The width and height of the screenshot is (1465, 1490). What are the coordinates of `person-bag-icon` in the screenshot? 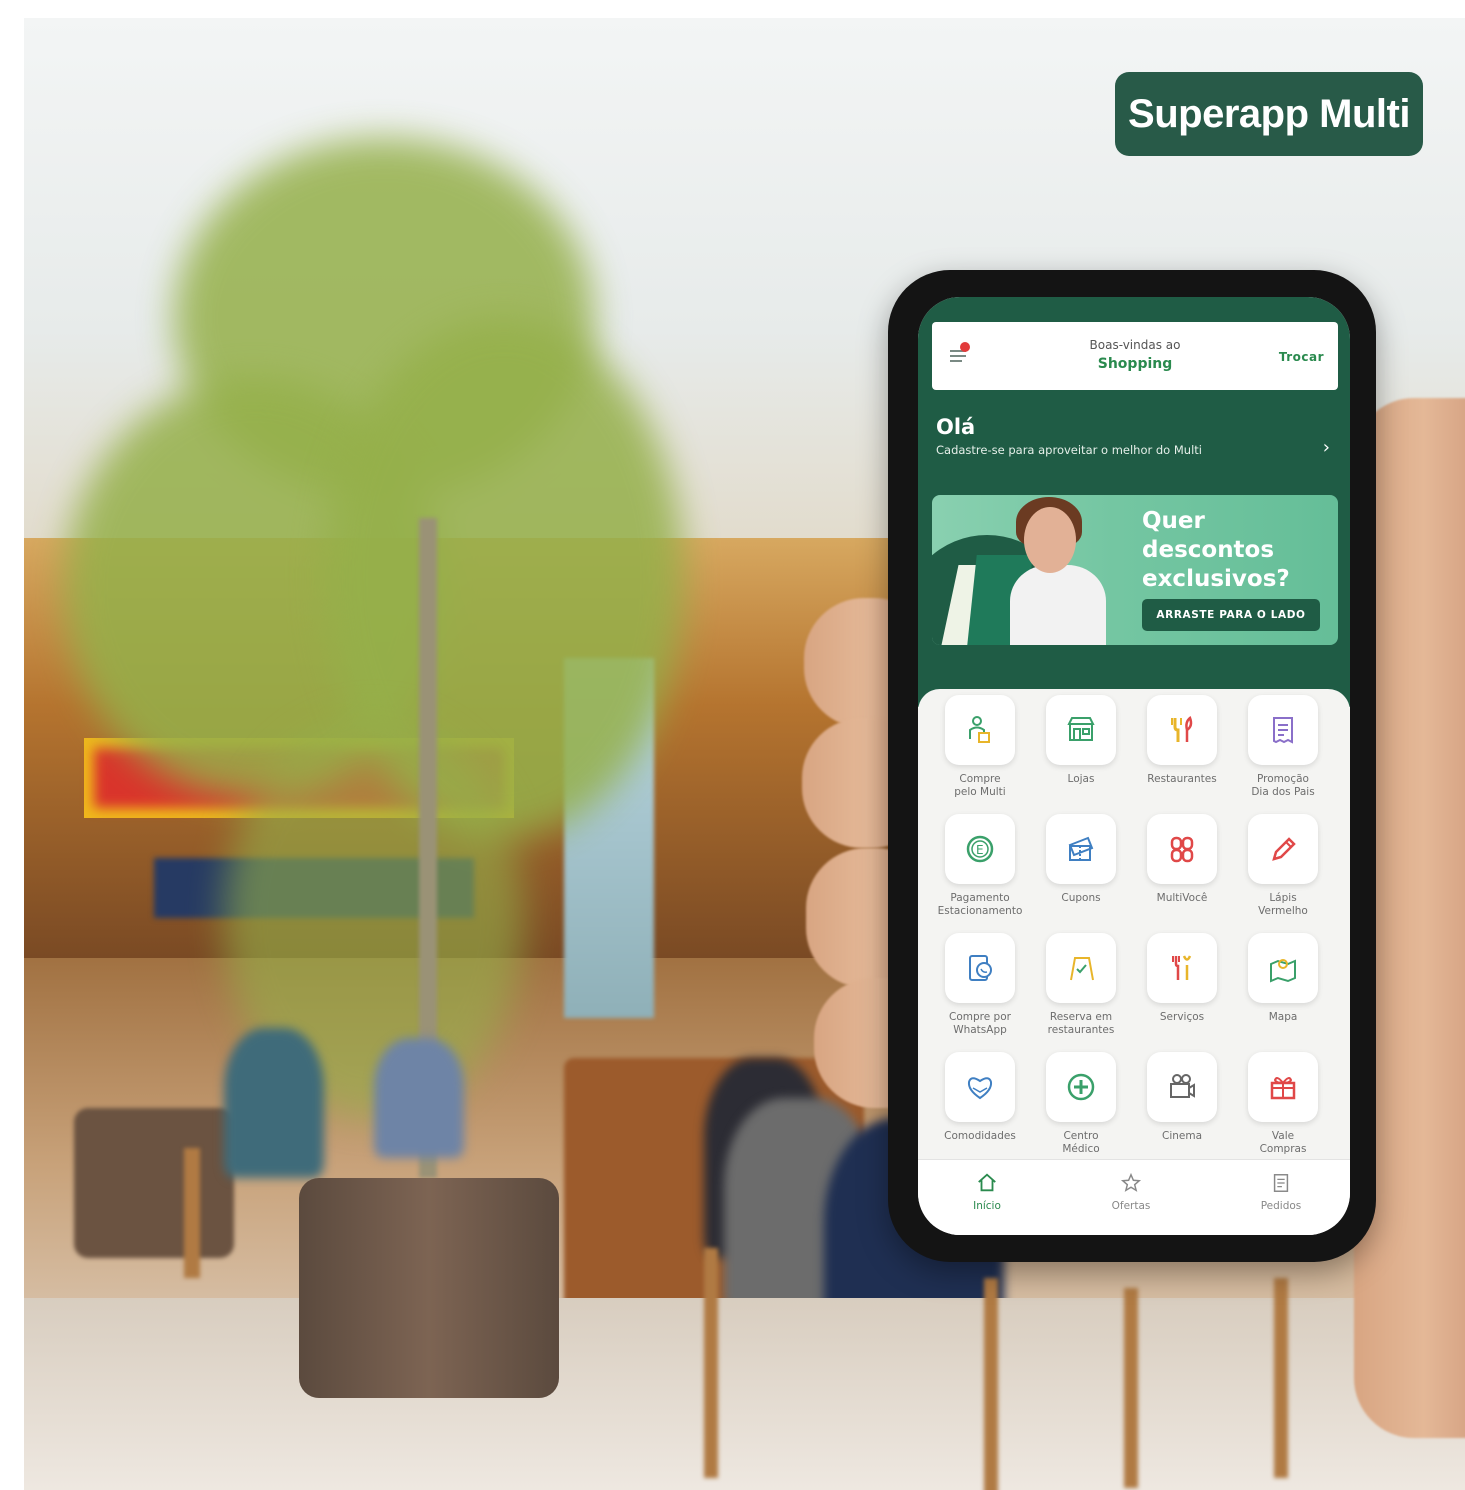 It's located at (979, 729).